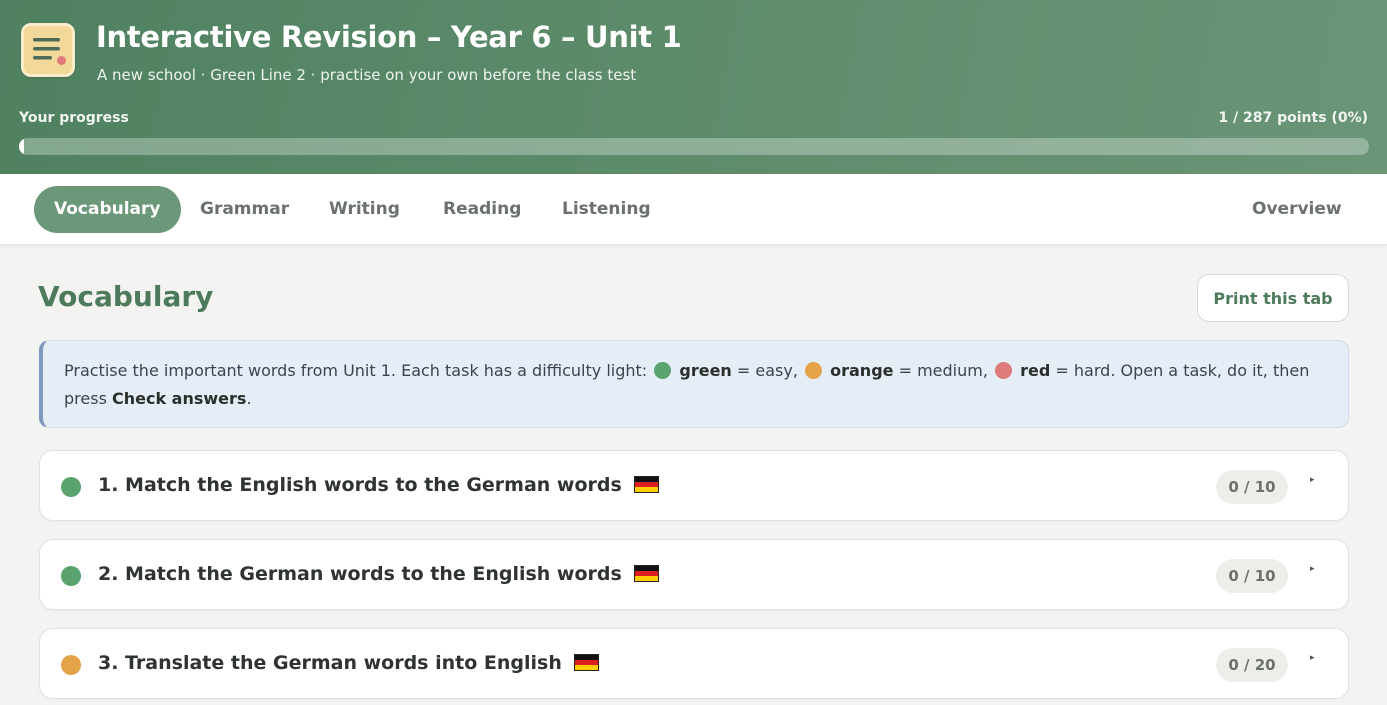 The width and height of the screenshot is (1387, 705). What do you see at coordinates (1293, 118) in the screenshot?
I see `progress-value: 1 / 287 points (0%)` at bounding box center [1293, 118].